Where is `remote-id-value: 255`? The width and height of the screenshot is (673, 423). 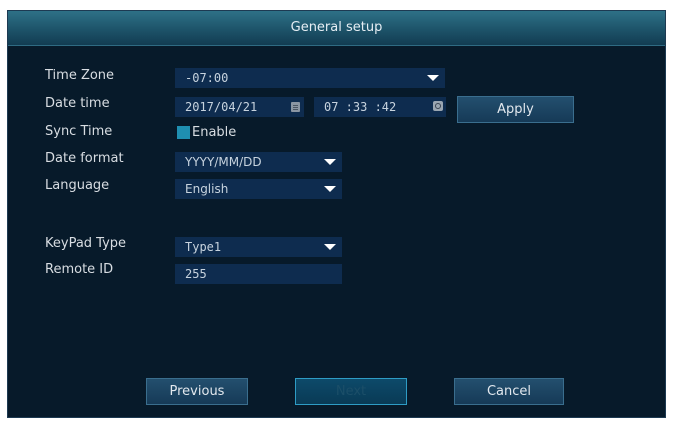
remote-id-value: 255 is located at coordinates (196, 274).